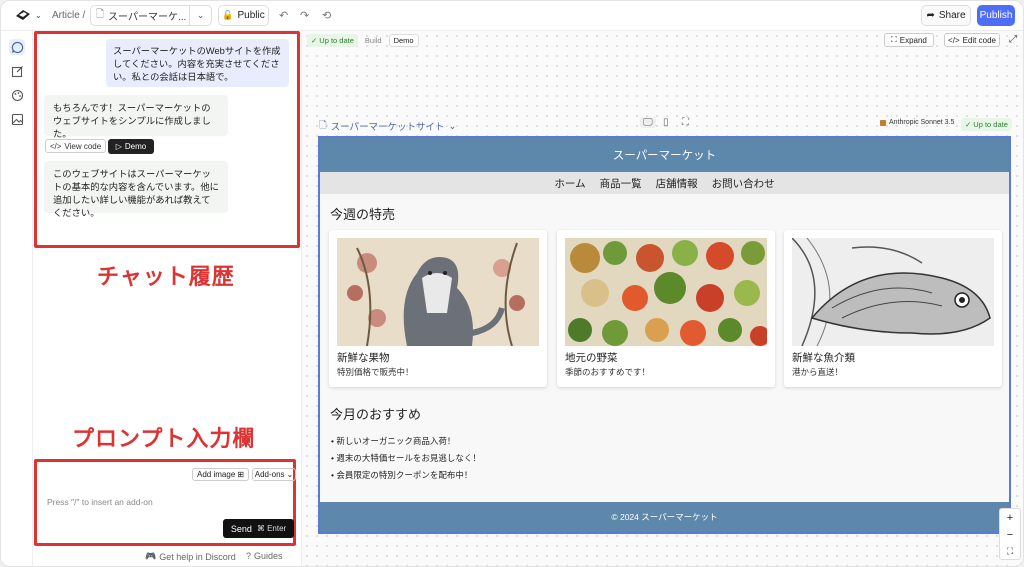 The height and width of the screenshot is (567, 1024). I want to click on site-name-label: スーパーマーケットサイト, so click(387, 127).